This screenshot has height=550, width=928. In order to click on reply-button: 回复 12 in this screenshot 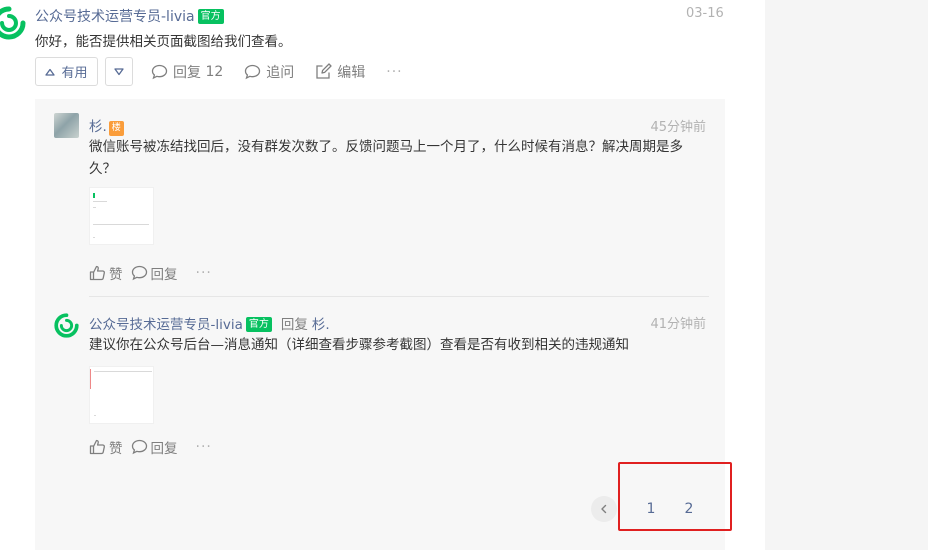, I will do `click(187, 72)`.